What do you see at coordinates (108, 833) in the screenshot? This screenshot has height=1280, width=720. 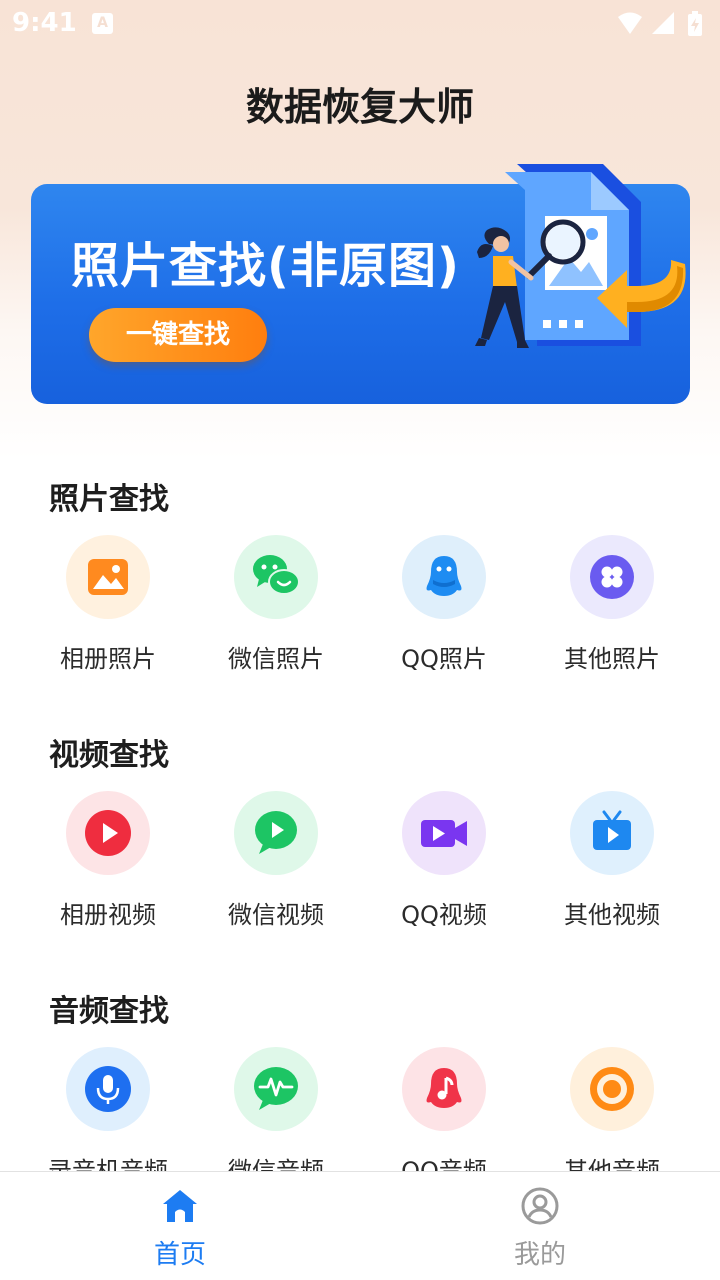 I see `play-circle-icon` at bounding box center [108, 833].